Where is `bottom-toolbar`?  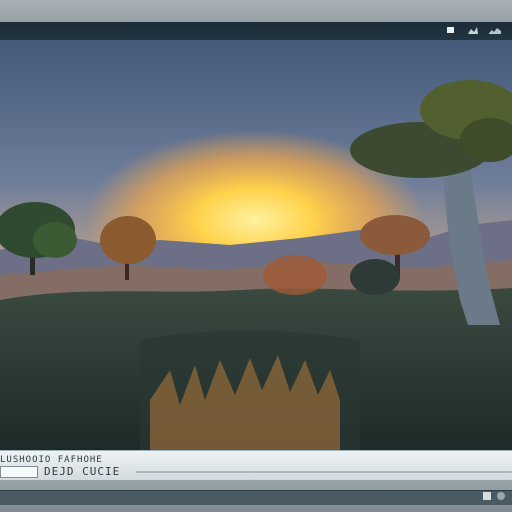
bottom-toolbar is located at coordinates (256, 497).